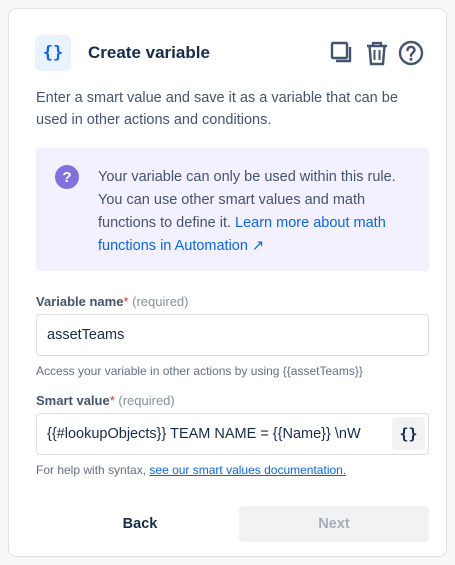 This screenshot has width=455, height=565. I want to click on variable-icon: {}, so click(53, 53).